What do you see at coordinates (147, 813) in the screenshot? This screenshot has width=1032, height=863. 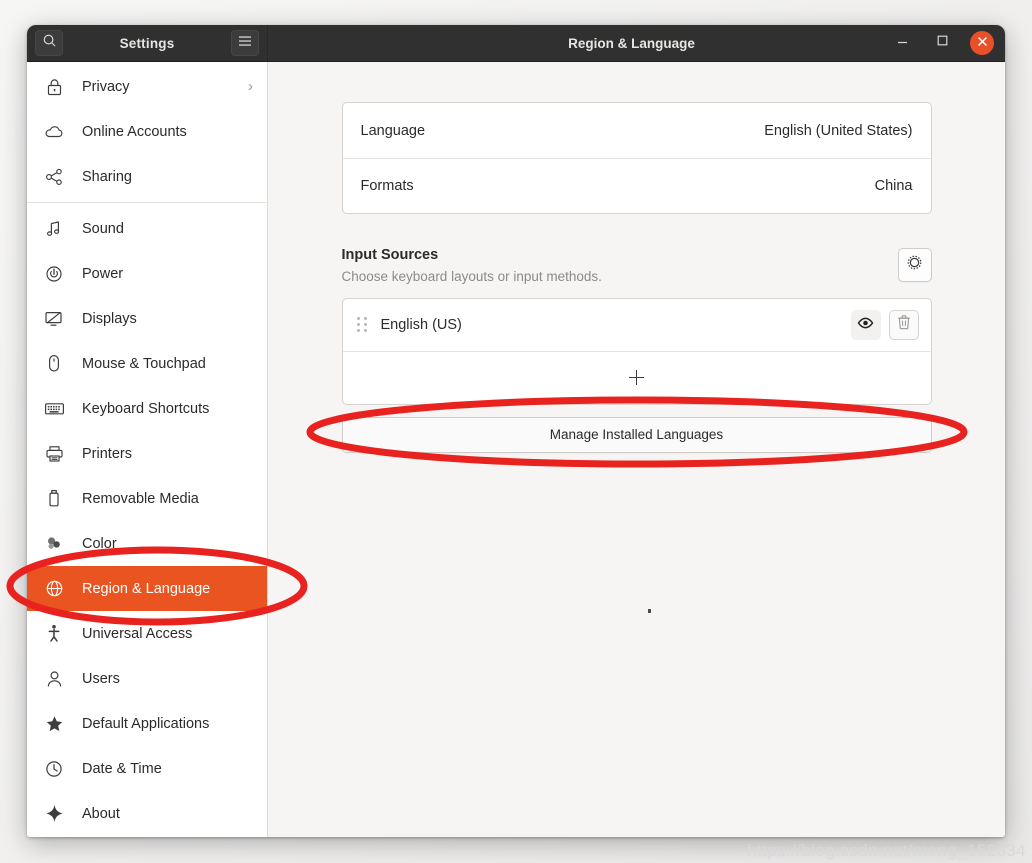 I see `sidebar-item-about: About` at bounding box center [147, 813].